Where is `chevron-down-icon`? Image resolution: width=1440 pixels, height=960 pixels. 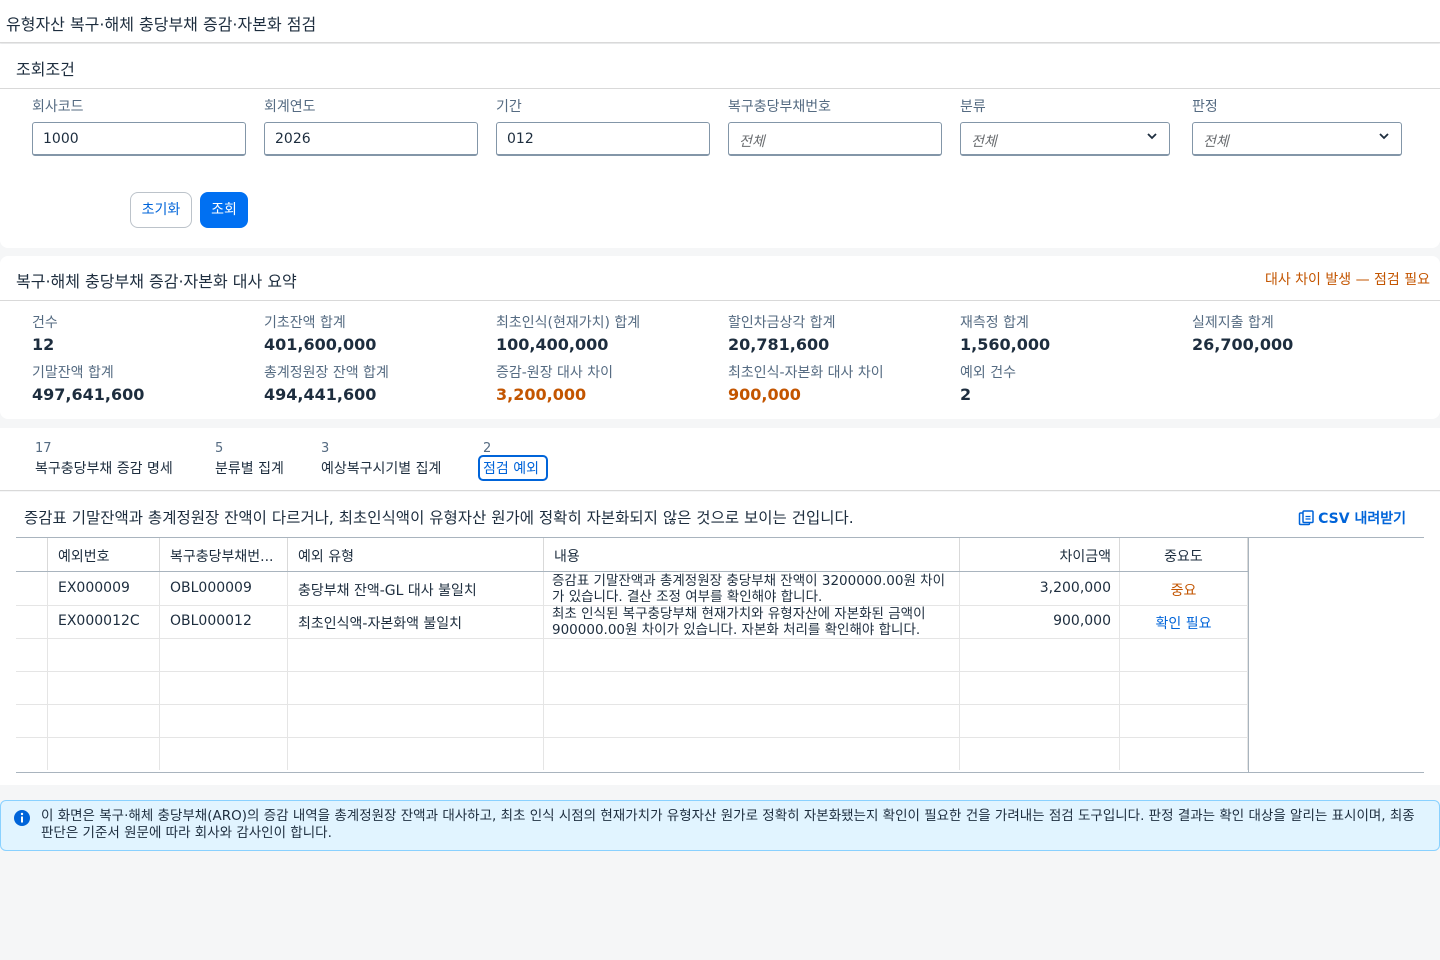 chevron-down-icon is located at coordinates (1152, 136).